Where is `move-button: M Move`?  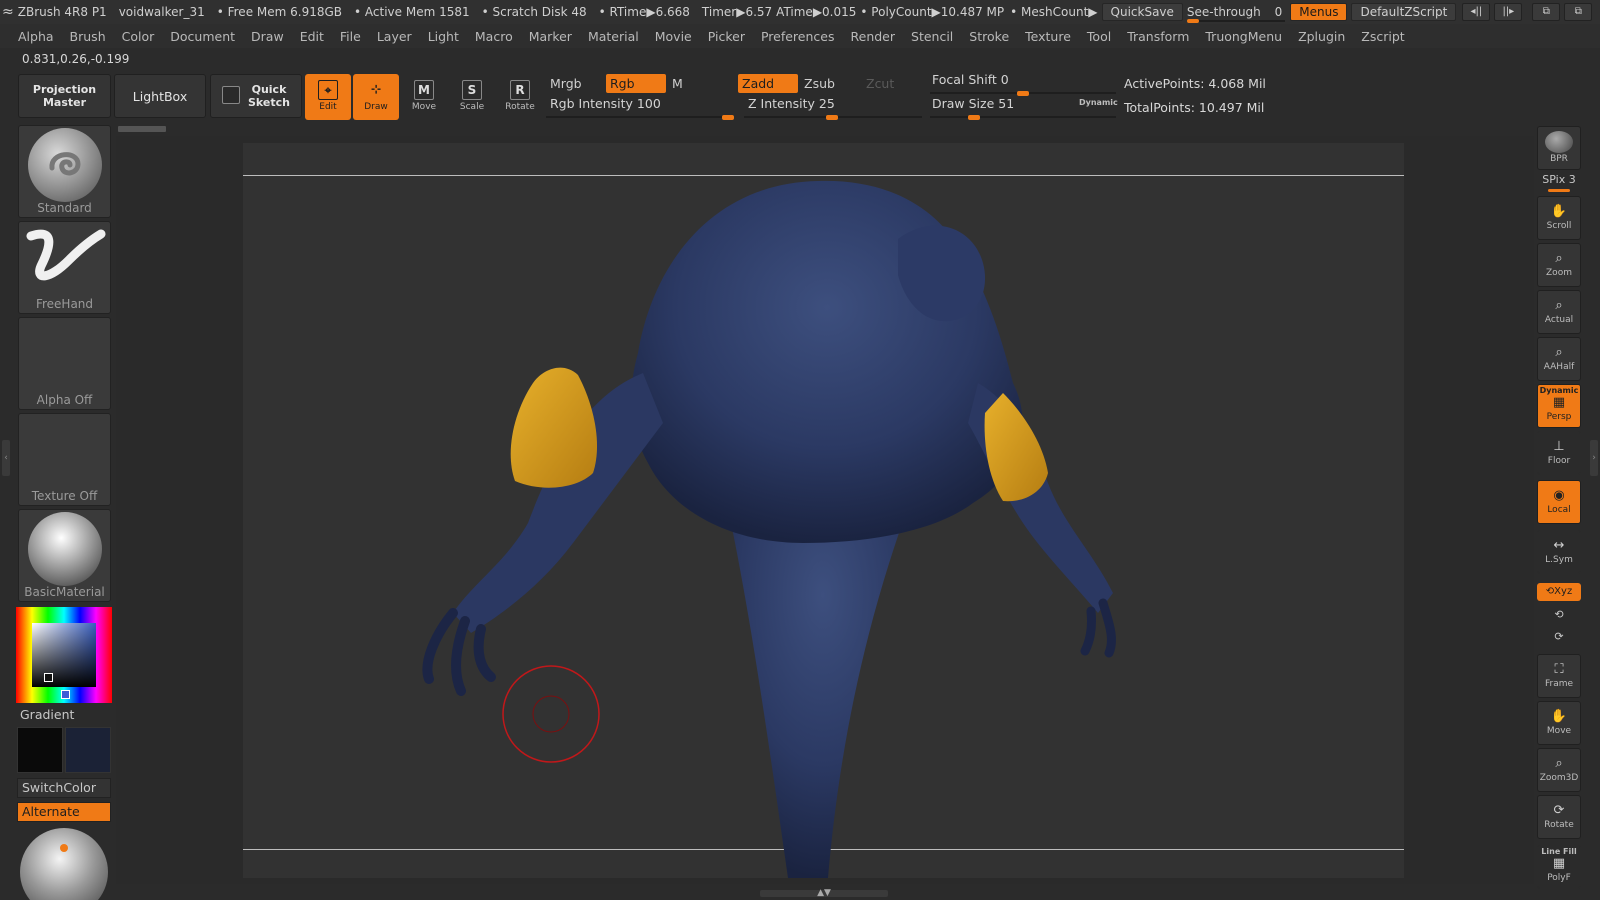 move-button: M Move is located at coordinates (424, 97).